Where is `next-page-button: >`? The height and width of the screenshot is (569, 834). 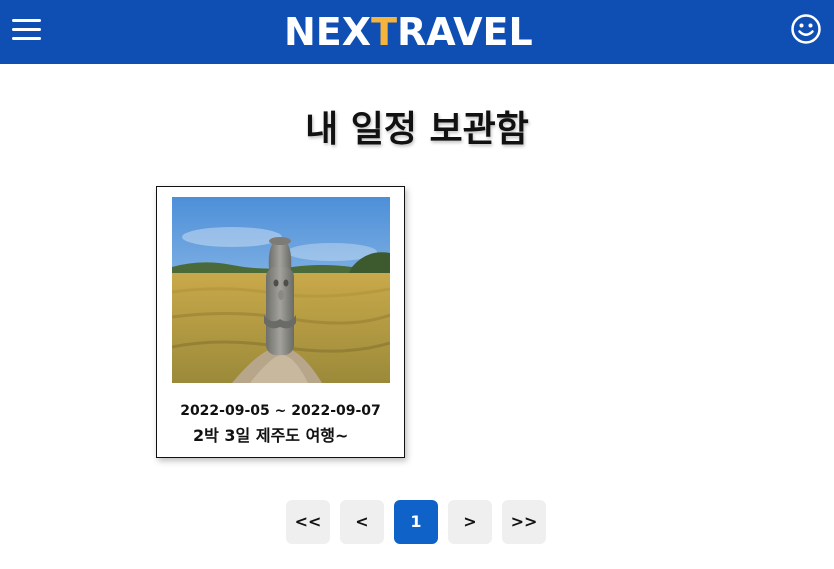
next-page-button: > is located at coordinates (470, 522).